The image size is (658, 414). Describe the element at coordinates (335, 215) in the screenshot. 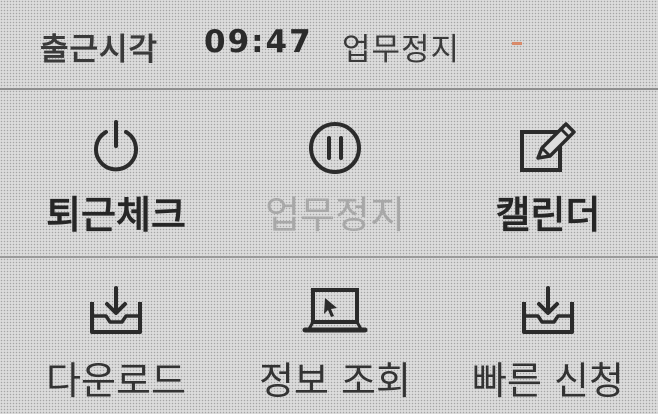

I see `pause-work-label: 업무정지` at that location.